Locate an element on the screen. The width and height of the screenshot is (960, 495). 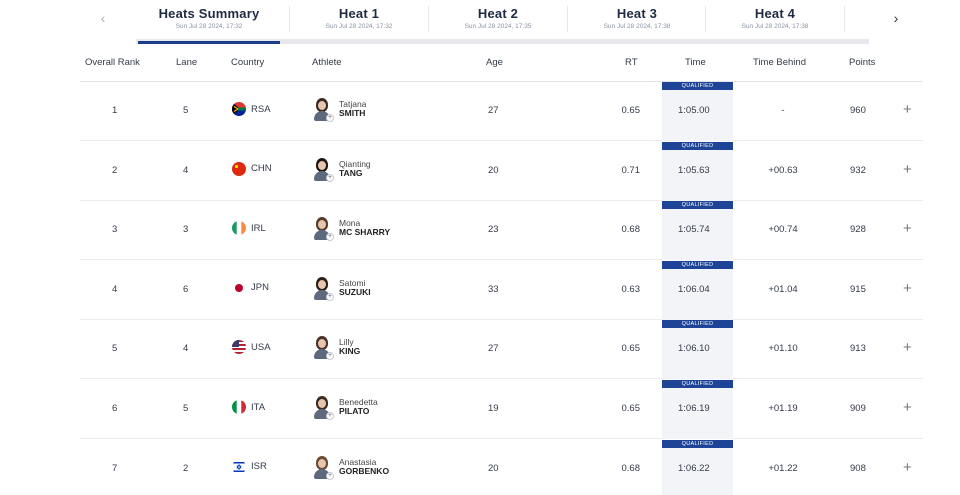
col-time-behind: Time Behind is located at coordinates (779, 62).